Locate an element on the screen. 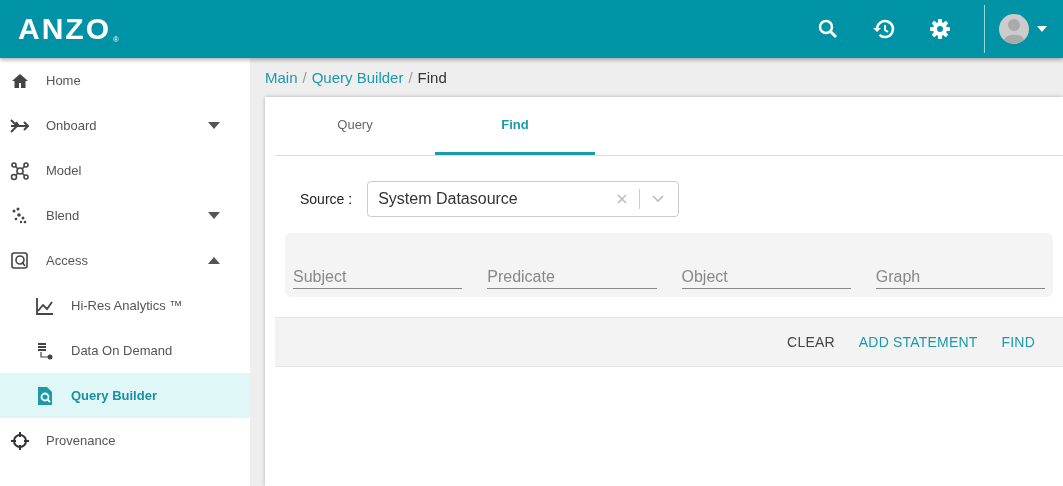 The image size is (1063, 486). settings-icon is located at coordinates (940, 29).